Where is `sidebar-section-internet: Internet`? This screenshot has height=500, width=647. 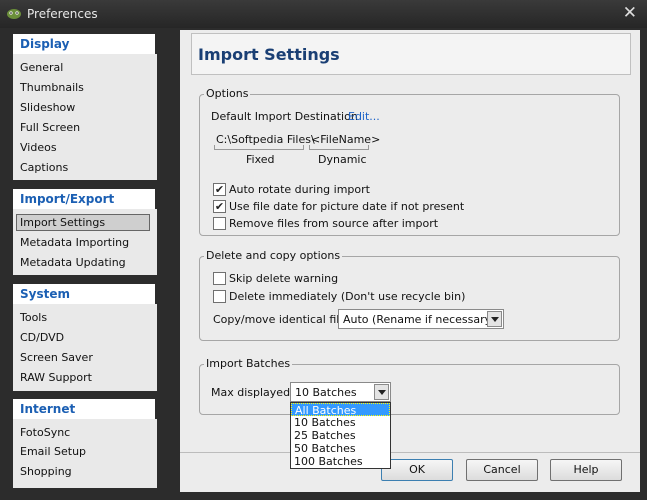
sidebar-section-internet: Internet is located at coordinates (84, 409).